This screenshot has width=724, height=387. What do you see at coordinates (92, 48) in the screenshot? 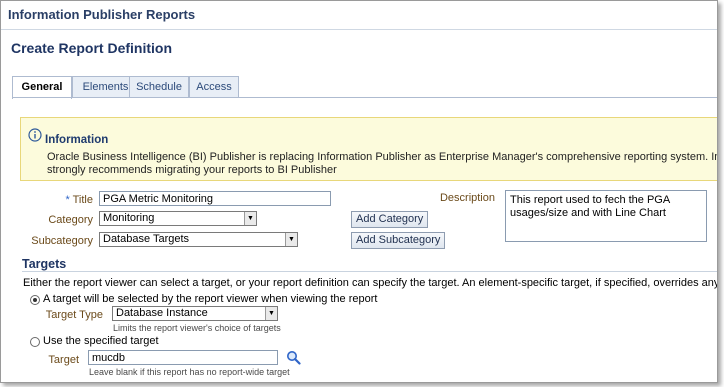
I see `page-title: Create Report Definition` at bounding box center [92, 48].